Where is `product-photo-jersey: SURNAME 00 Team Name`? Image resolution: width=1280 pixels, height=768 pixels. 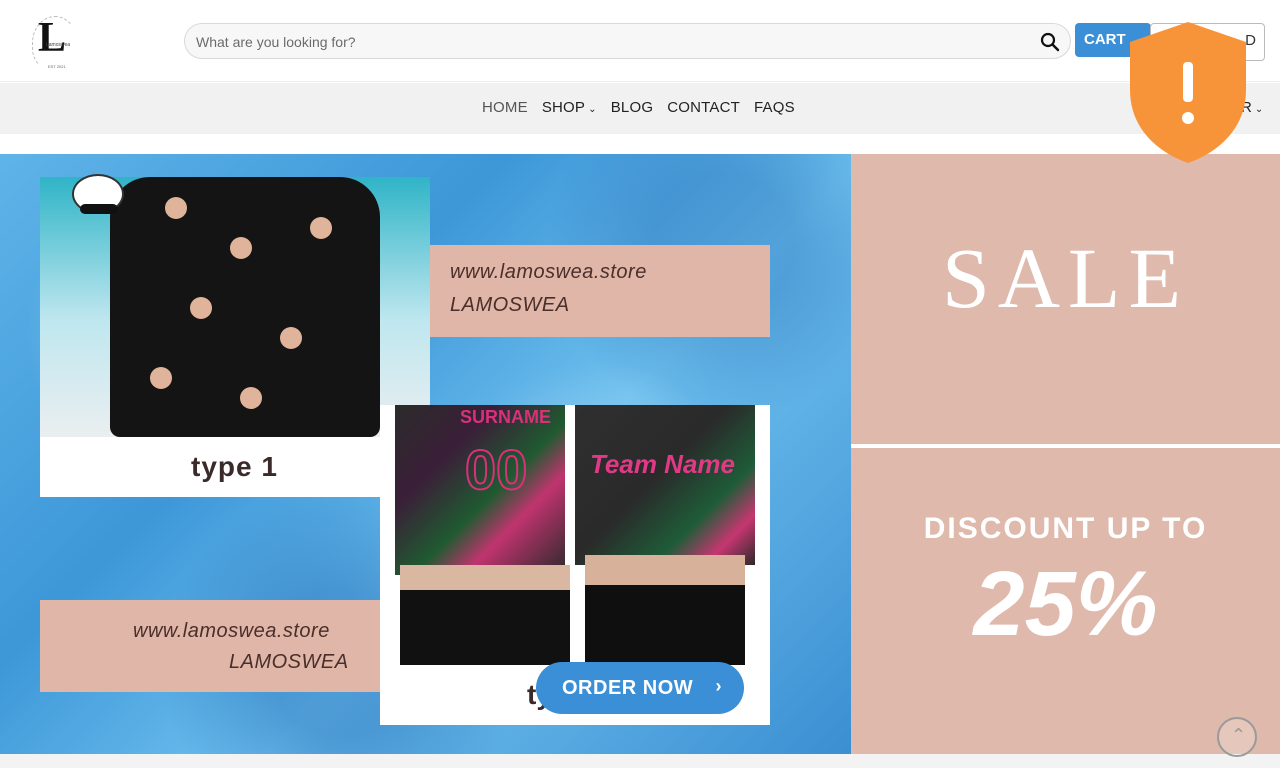
product-photo-jersey: SURNAME 00 Team Name is located at coordinates (575, 535).